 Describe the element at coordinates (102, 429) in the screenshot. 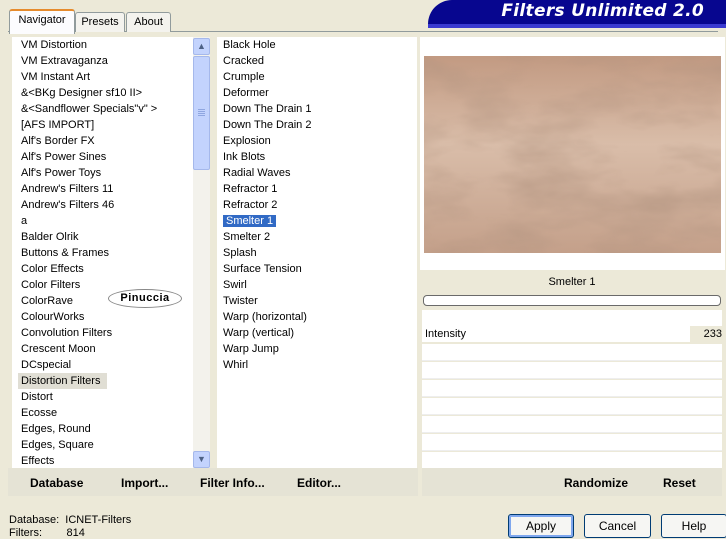

I see `category-item: Edges, Round` at that location.